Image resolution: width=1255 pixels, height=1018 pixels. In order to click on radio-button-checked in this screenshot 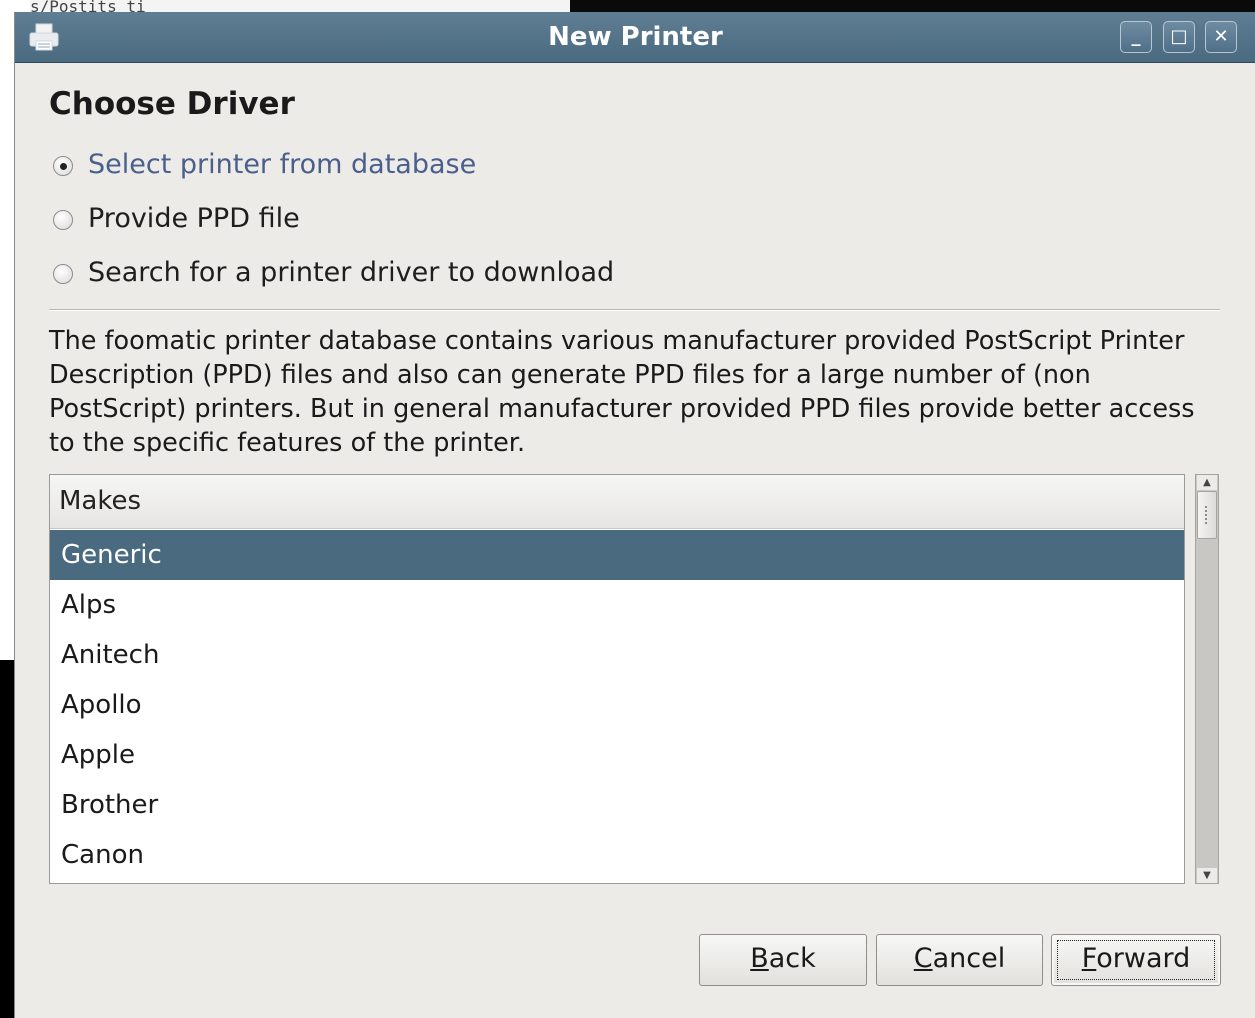, I will do `click(63, 166)`.